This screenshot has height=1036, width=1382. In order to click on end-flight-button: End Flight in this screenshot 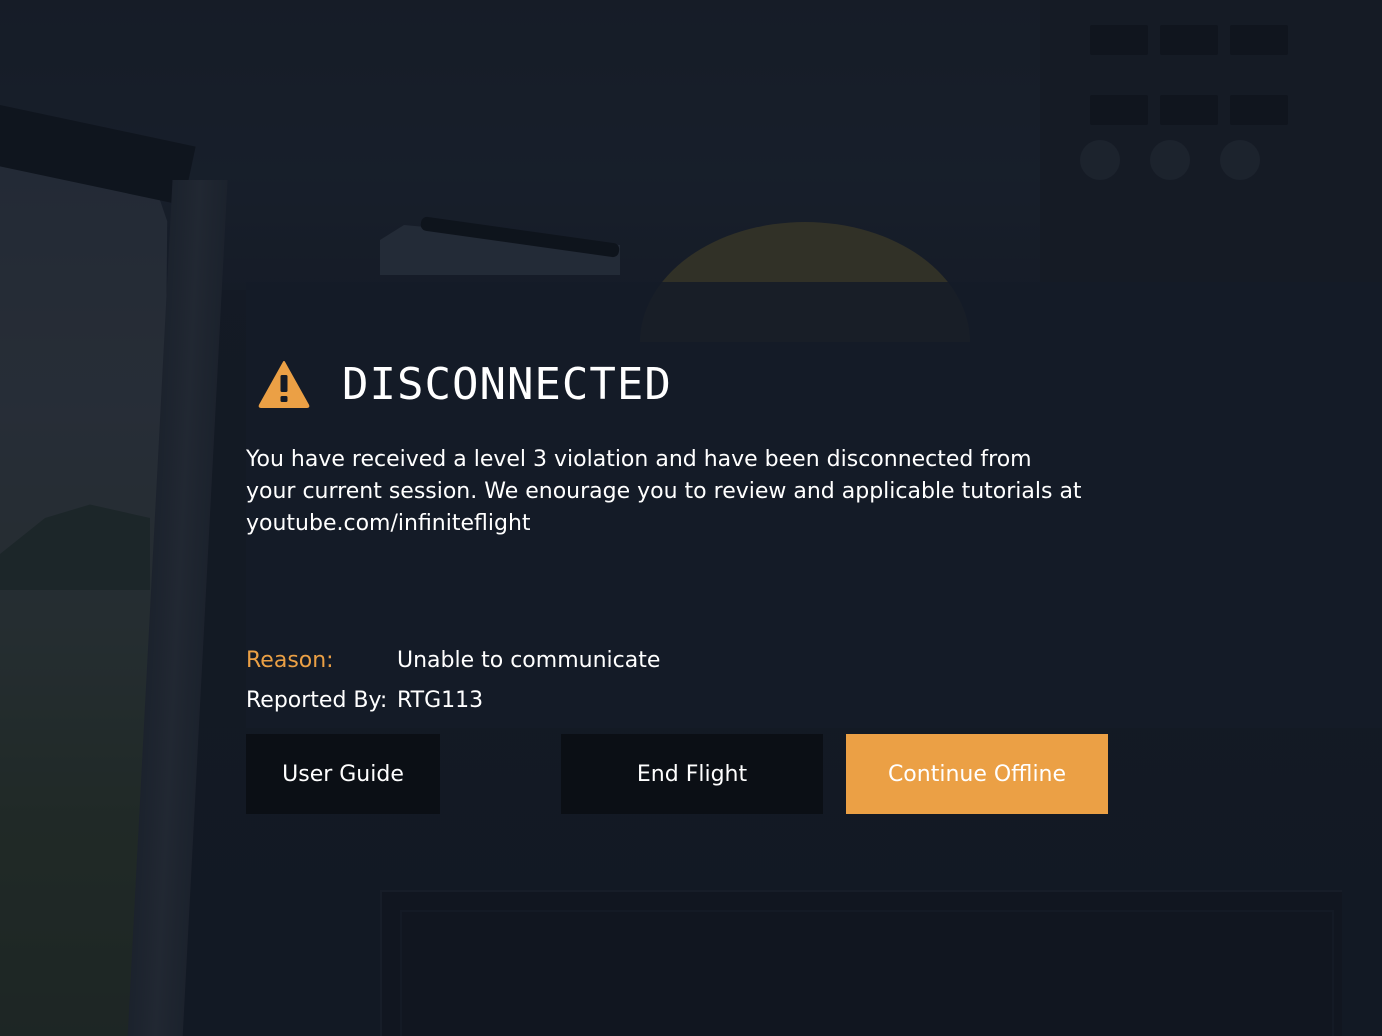, I will do `click(692, 774)`.